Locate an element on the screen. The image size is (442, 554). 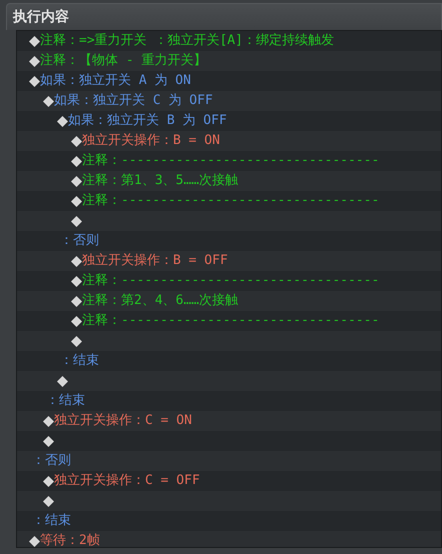
command-row: 独立开关操作：B = OFF is located at coordinates (229, 261).